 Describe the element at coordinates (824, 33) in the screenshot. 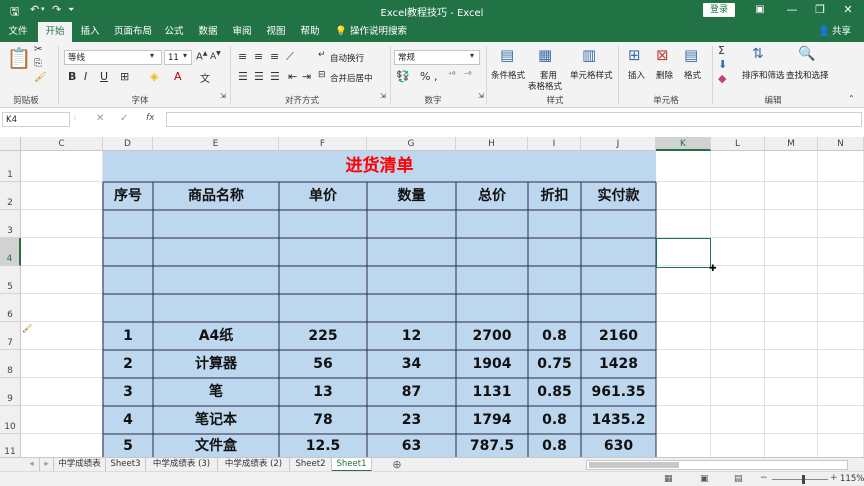

I see `share-user-icon: 👤` at that location.